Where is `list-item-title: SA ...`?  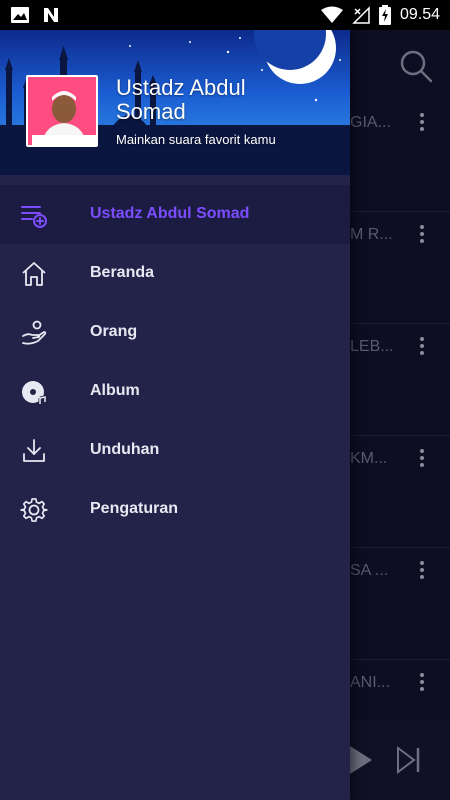 list-item-title: SA ... is located at coordinates (369, 570).